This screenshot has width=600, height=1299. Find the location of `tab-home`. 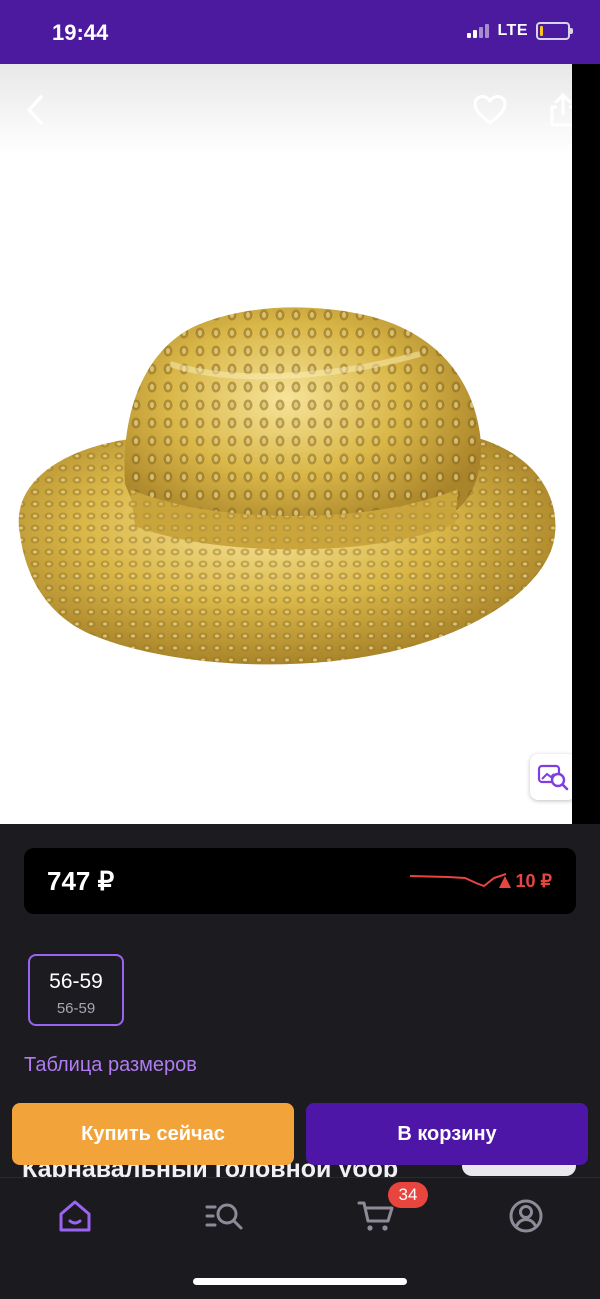

tab-home is located at coordinates (75, 1216).